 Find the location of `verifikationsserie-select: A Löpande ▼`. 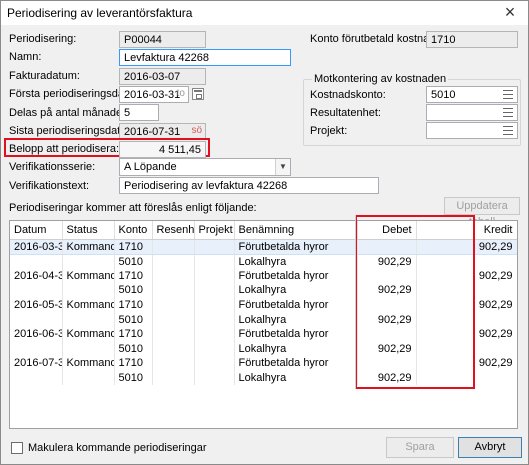

verifikationsserie-select: A Löpande ▼ is located at coordinates (205, 167).